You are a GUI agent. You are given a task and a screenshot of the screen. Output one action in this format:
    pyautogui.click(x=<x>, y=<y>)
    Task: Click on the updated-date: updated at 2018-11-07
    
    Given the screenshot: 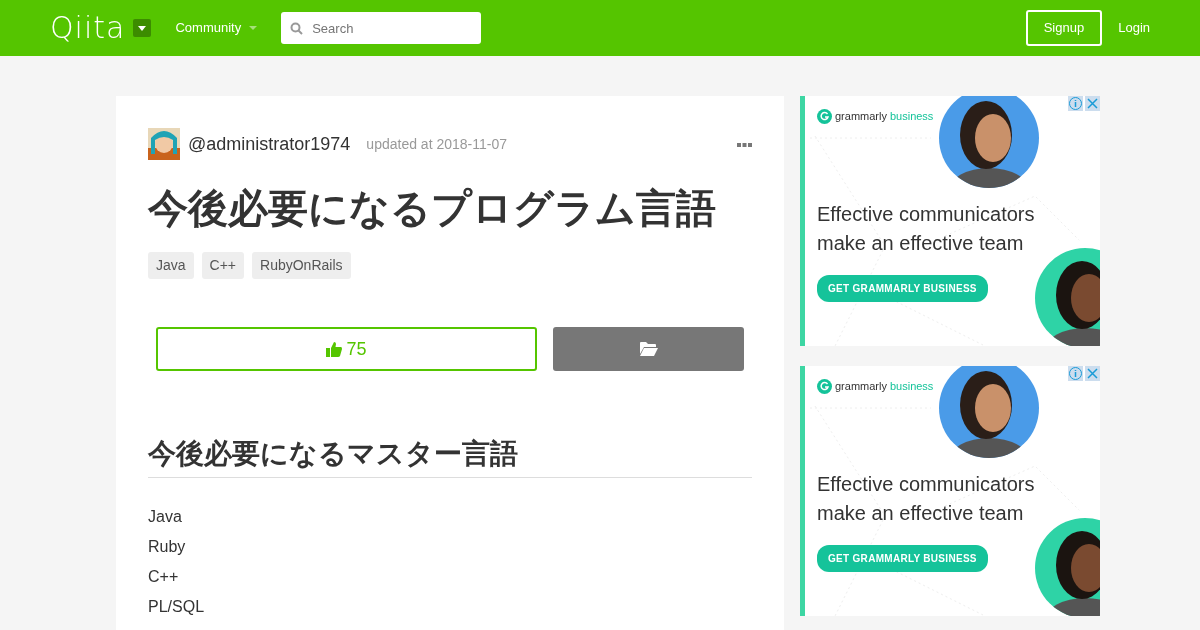 What is the action you would take?
    pyautogui.click(x=436, y=144)
    